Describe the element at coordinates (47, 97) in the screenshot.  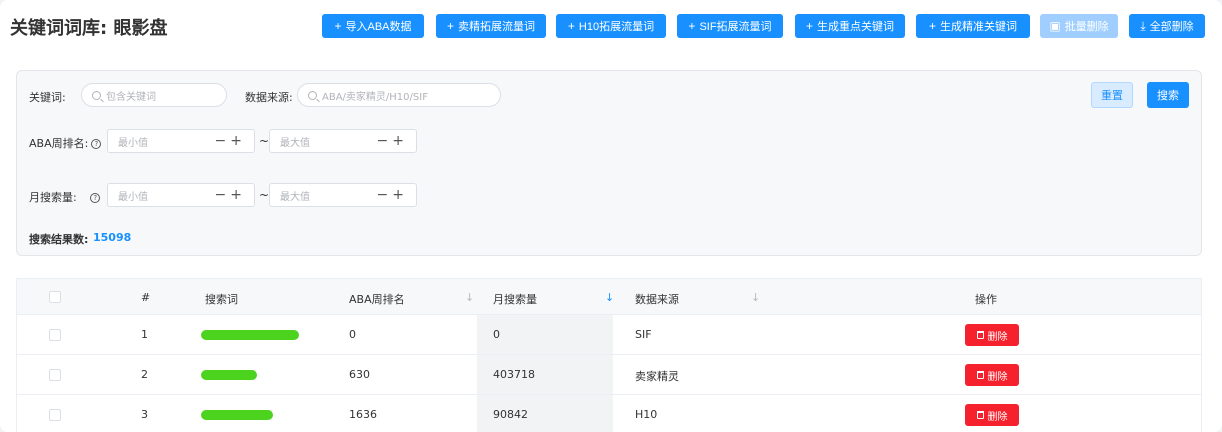
I see `keyword-label: 关键词:` at that location.